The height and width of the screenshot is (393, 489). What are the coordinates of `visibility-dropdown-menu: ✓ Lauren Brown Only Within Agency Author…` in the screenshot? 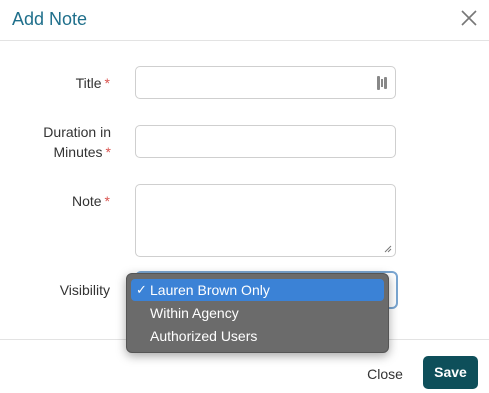 It's located at (257, 313).